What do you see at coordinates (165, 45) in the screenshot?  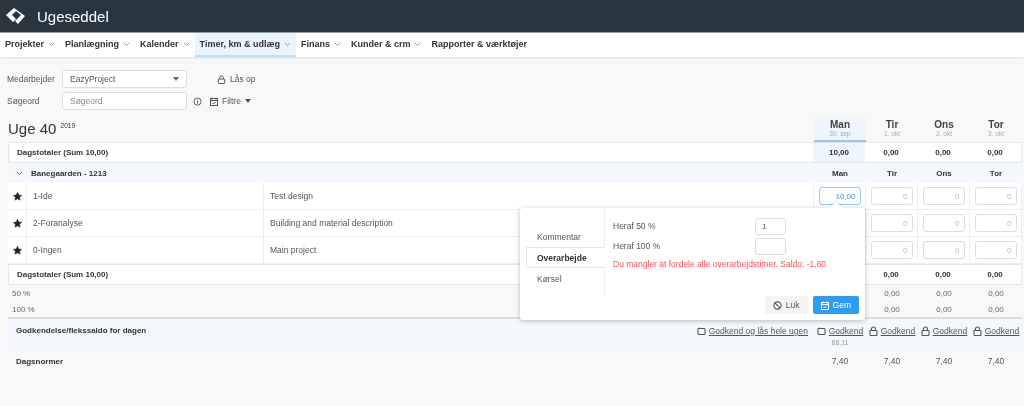 I see `nav-menu-item: Kalender` at bounding box center [165, 45].